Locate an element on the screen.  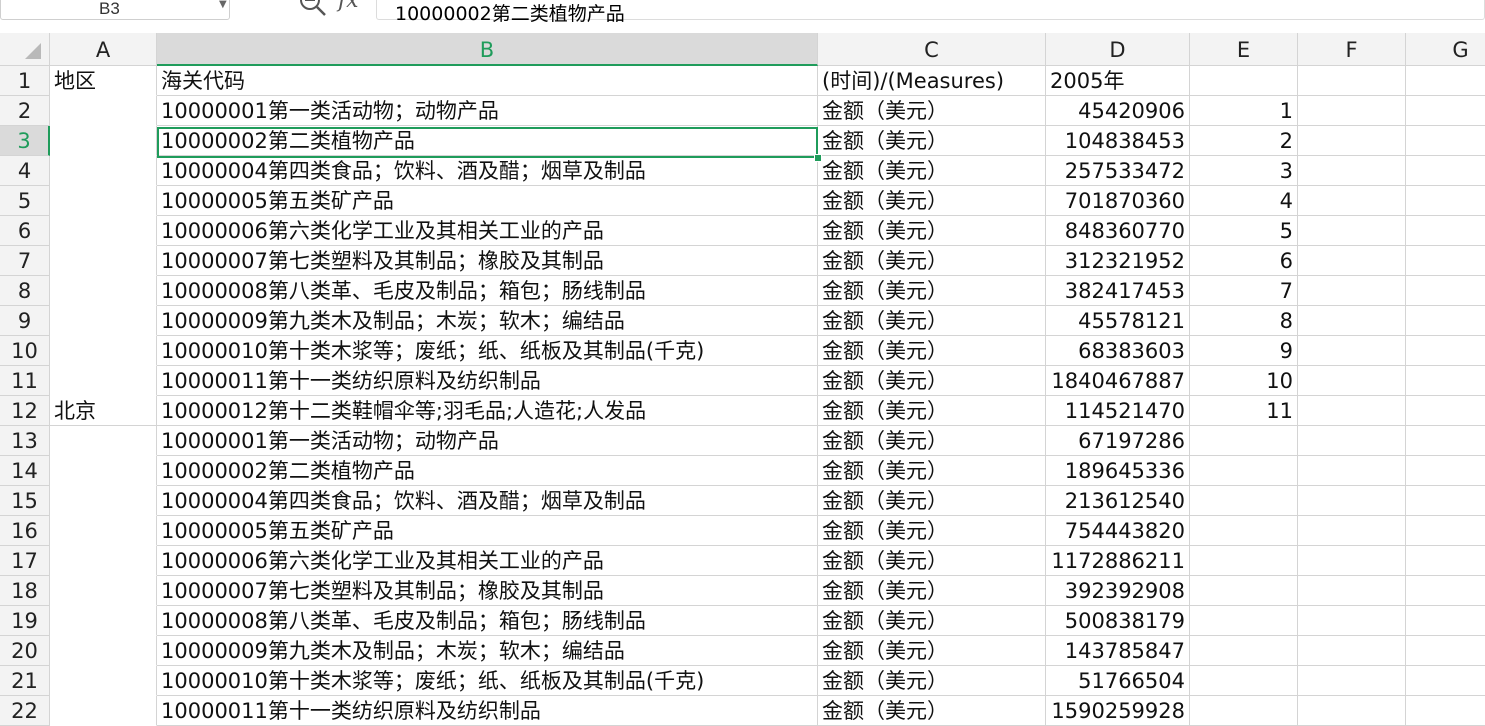
cell-f12 is located at coordinates (1352, 411).